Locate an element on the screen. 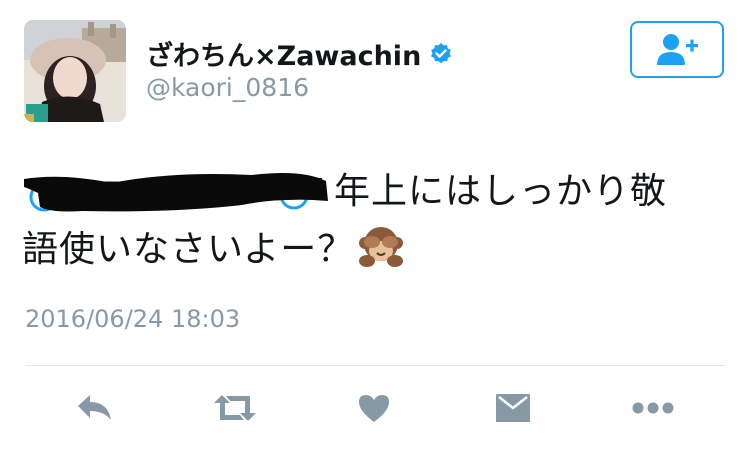 This screenshot has width=750, height=450. reply-icon is located at coordinates (94, 407).